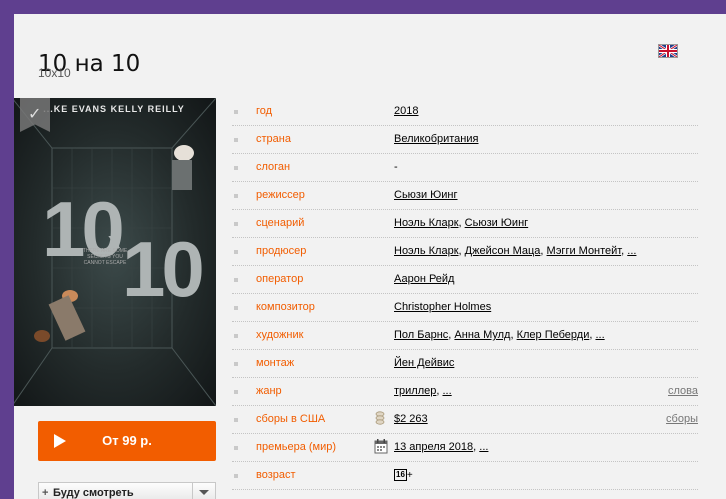 Image resolution: width=726 pixels, height=499 pixels. I want to click on editor-link: Йен Дейвис, so click(424, 363).